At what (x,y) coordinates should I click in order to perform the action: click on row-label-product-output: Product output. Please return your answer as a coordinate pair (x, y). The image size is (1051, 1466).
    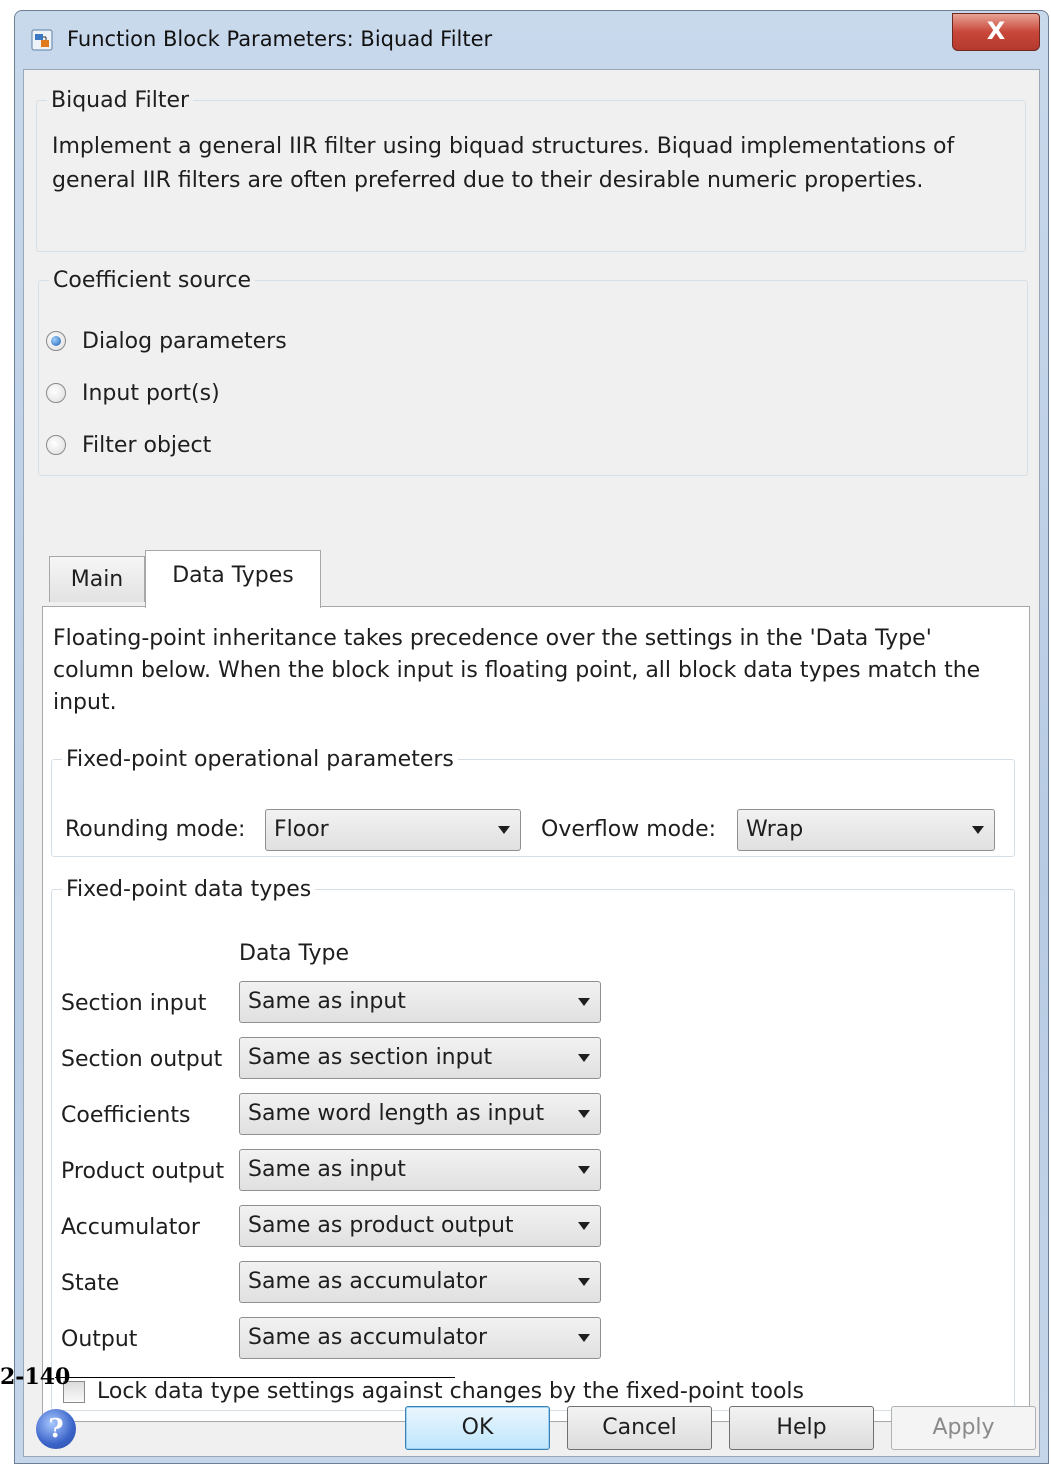
    Looking at the image, I should click on (143, 1171).